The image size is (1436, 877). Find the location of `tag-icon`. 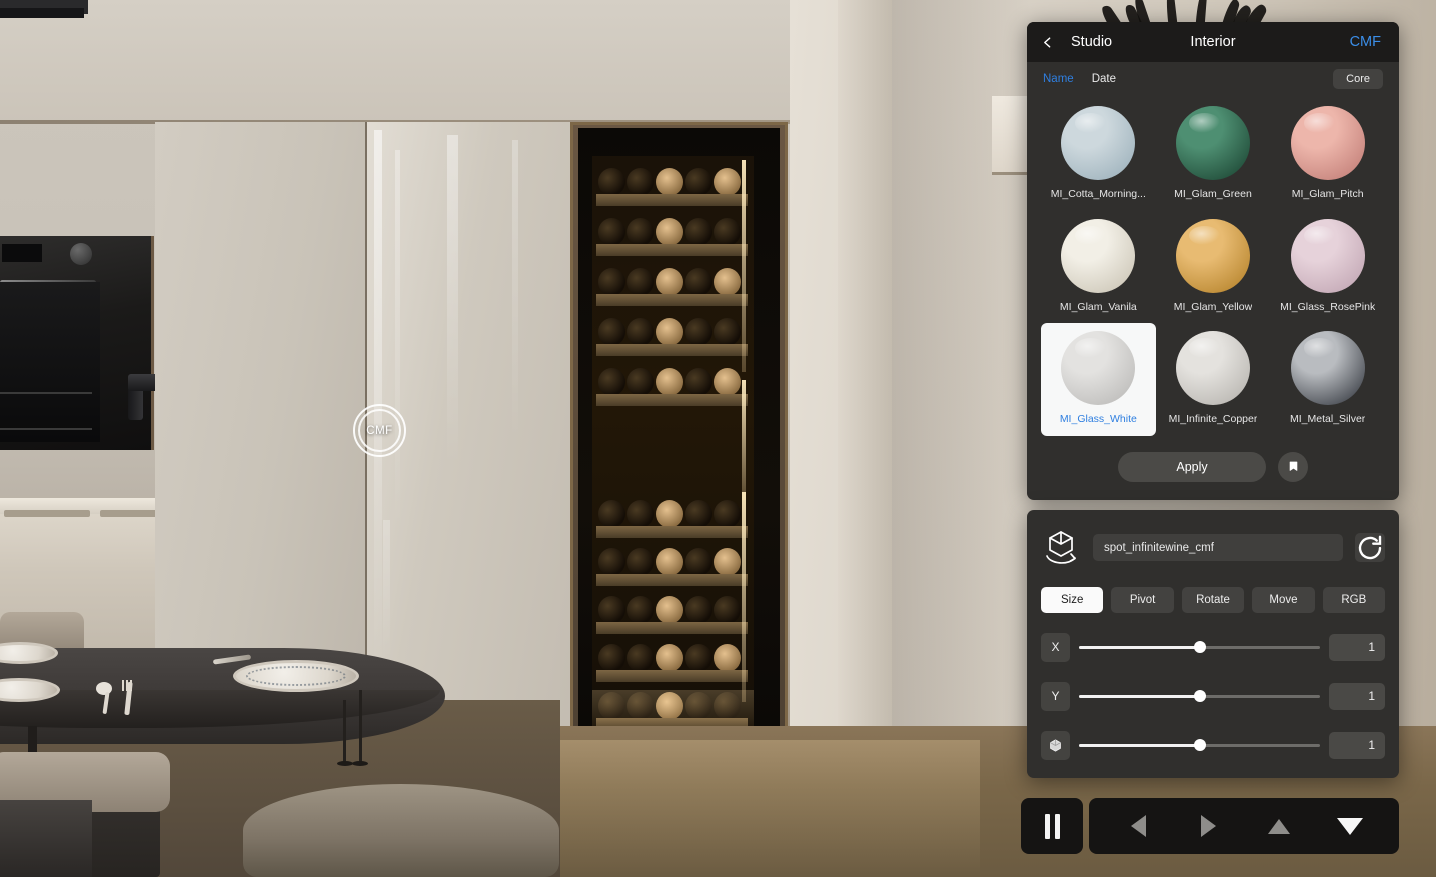

tag-icon is located at coordinates (1293, 466).